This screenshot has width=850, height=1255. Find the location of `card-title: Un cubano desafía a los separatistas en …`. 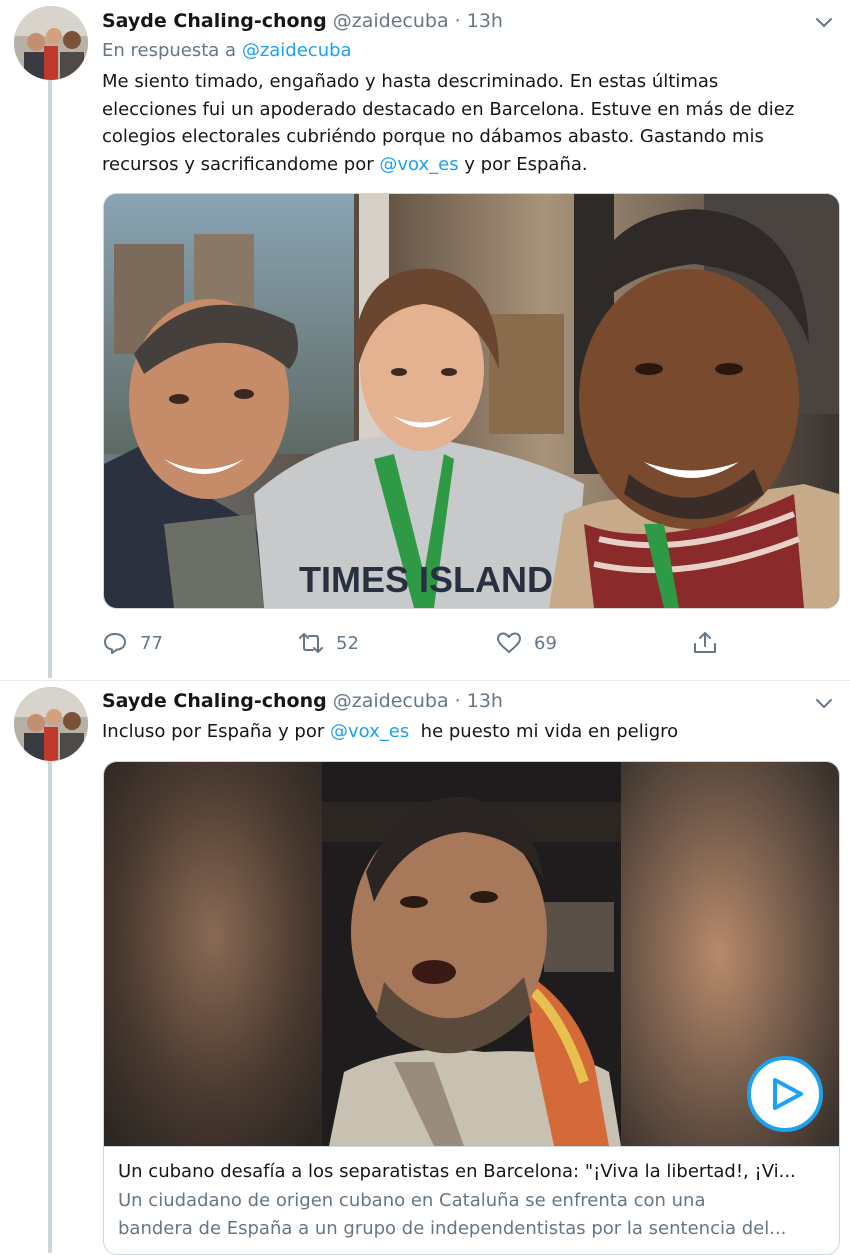

card-title: Un cubano desafía a los separatistas en … is located at coordinates (473, 1172).